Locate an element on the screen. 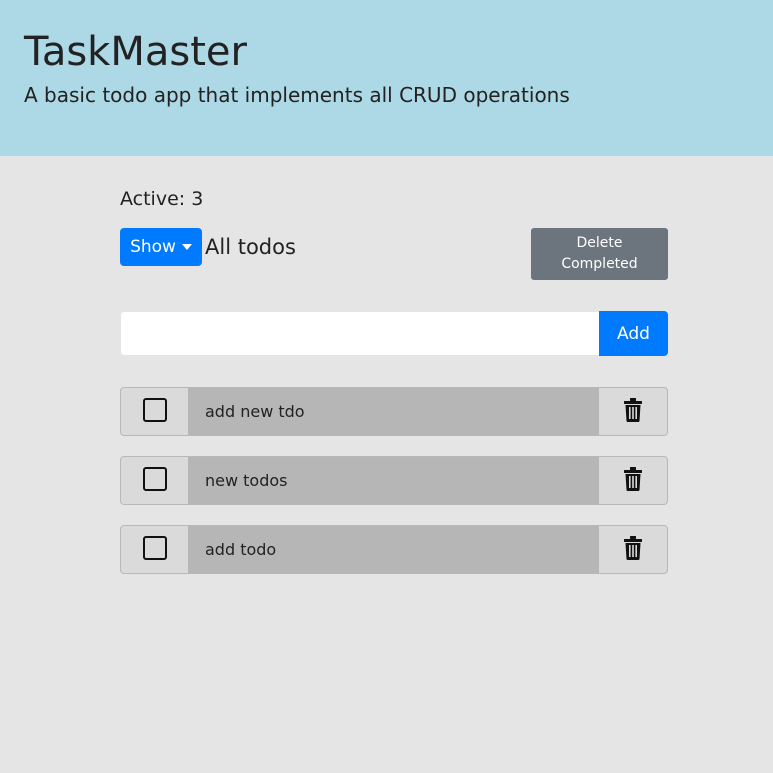  current-filter-label: All todos is located at coordinates (250, 247).